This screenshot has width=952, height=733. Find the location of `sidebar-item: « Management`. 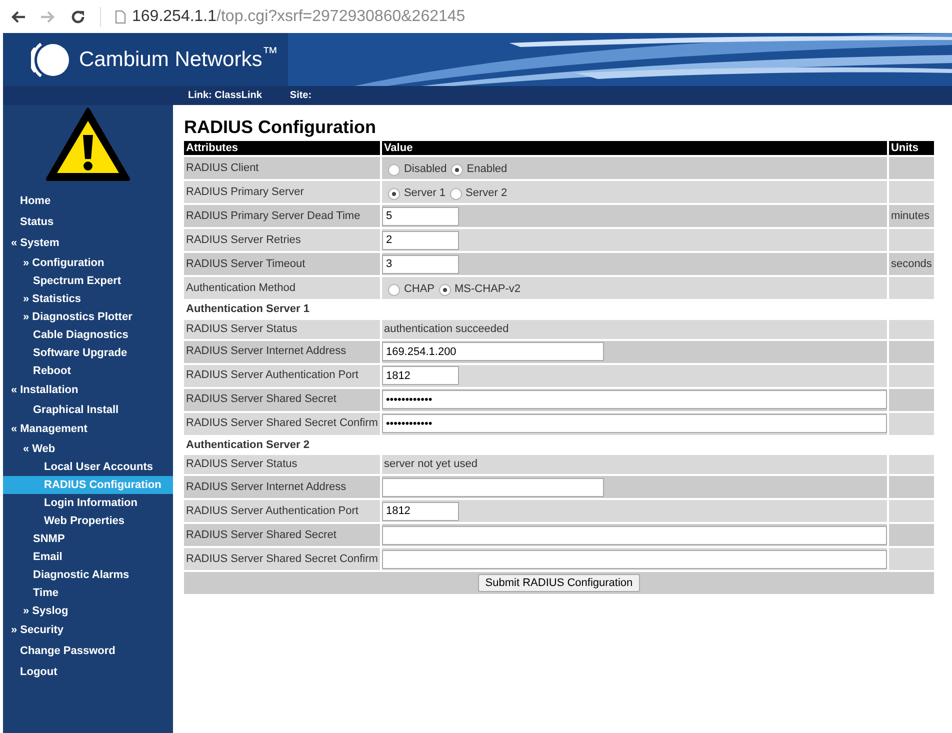

sidebar-item: « Management is located at coordinates (88, 429).